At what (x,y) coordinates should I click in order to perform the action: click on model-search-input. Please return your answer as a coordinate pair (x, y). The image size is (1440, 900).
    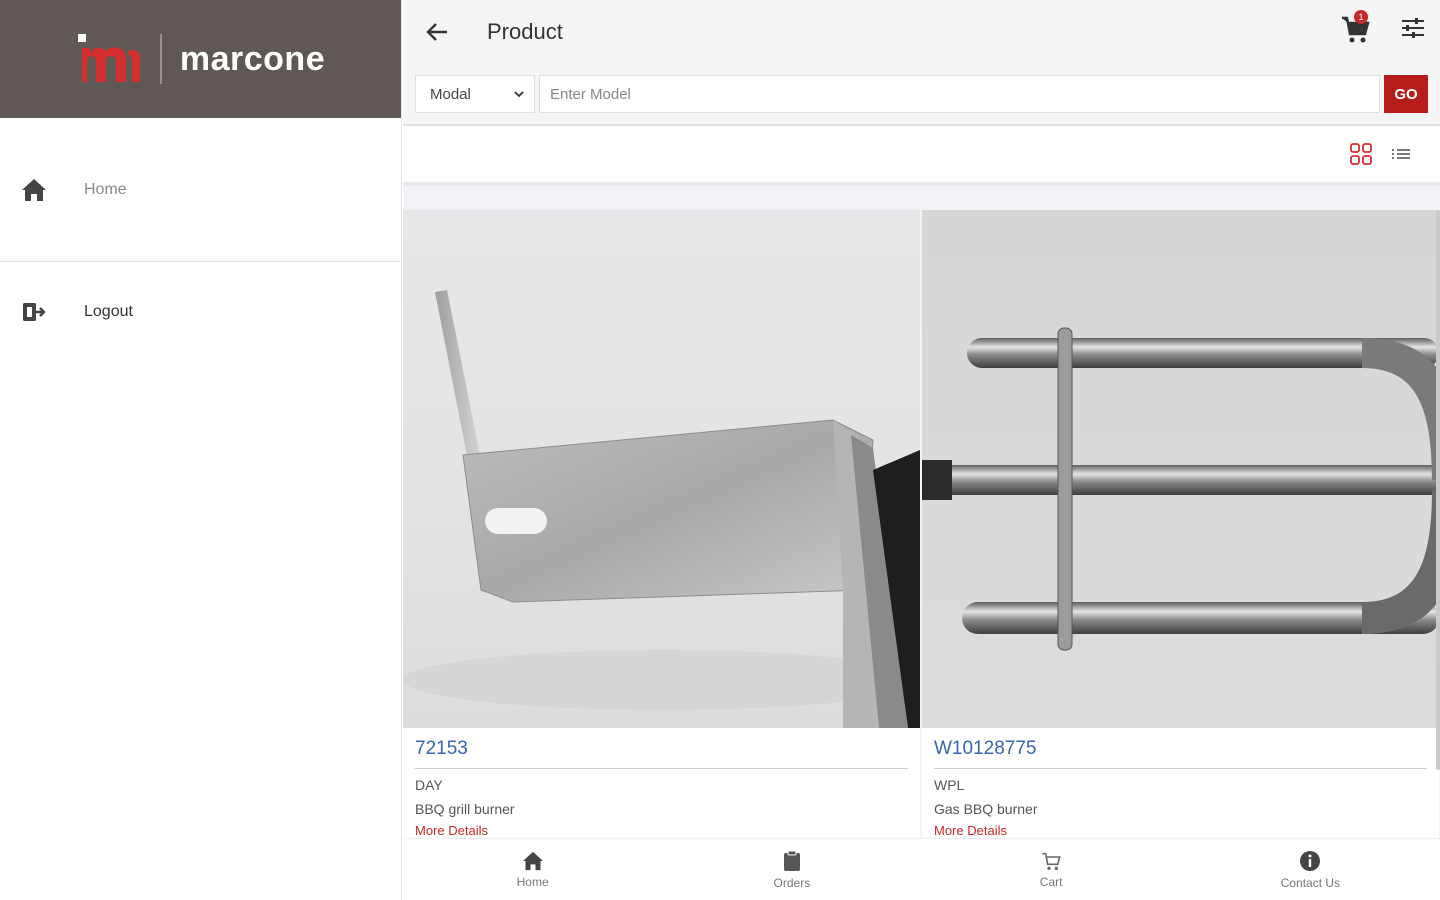
    Looking at the image, I should click on (959, 94).